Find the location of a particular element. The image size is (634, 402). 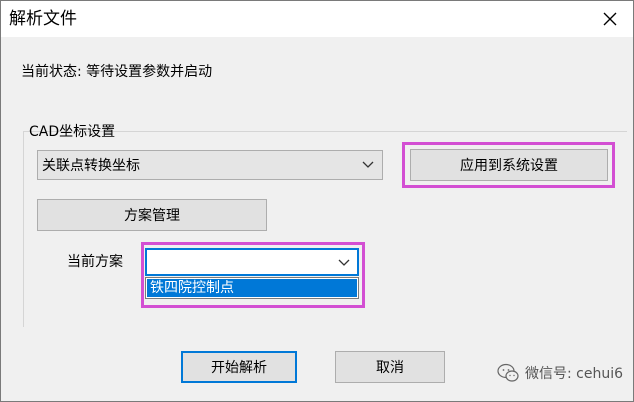

apply-to-system-button: 应用到系统设置 is located at coordinates (509, 165).